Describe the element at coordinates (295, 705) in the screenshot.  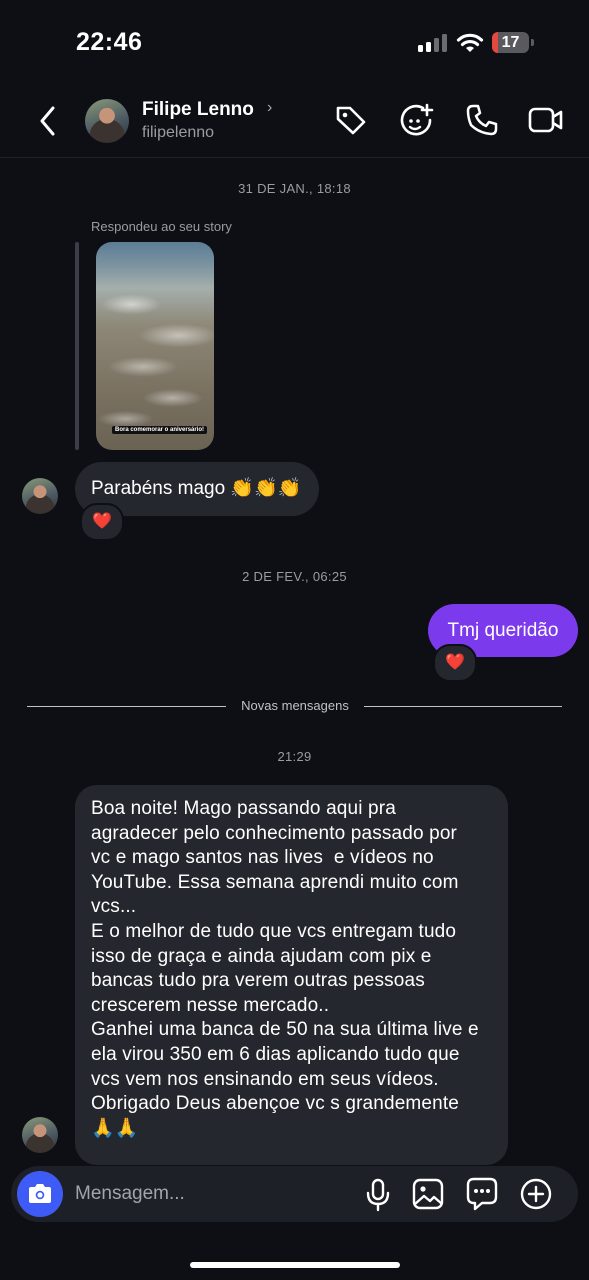
I see `new-messages-label: Novas mensagens` at that location.